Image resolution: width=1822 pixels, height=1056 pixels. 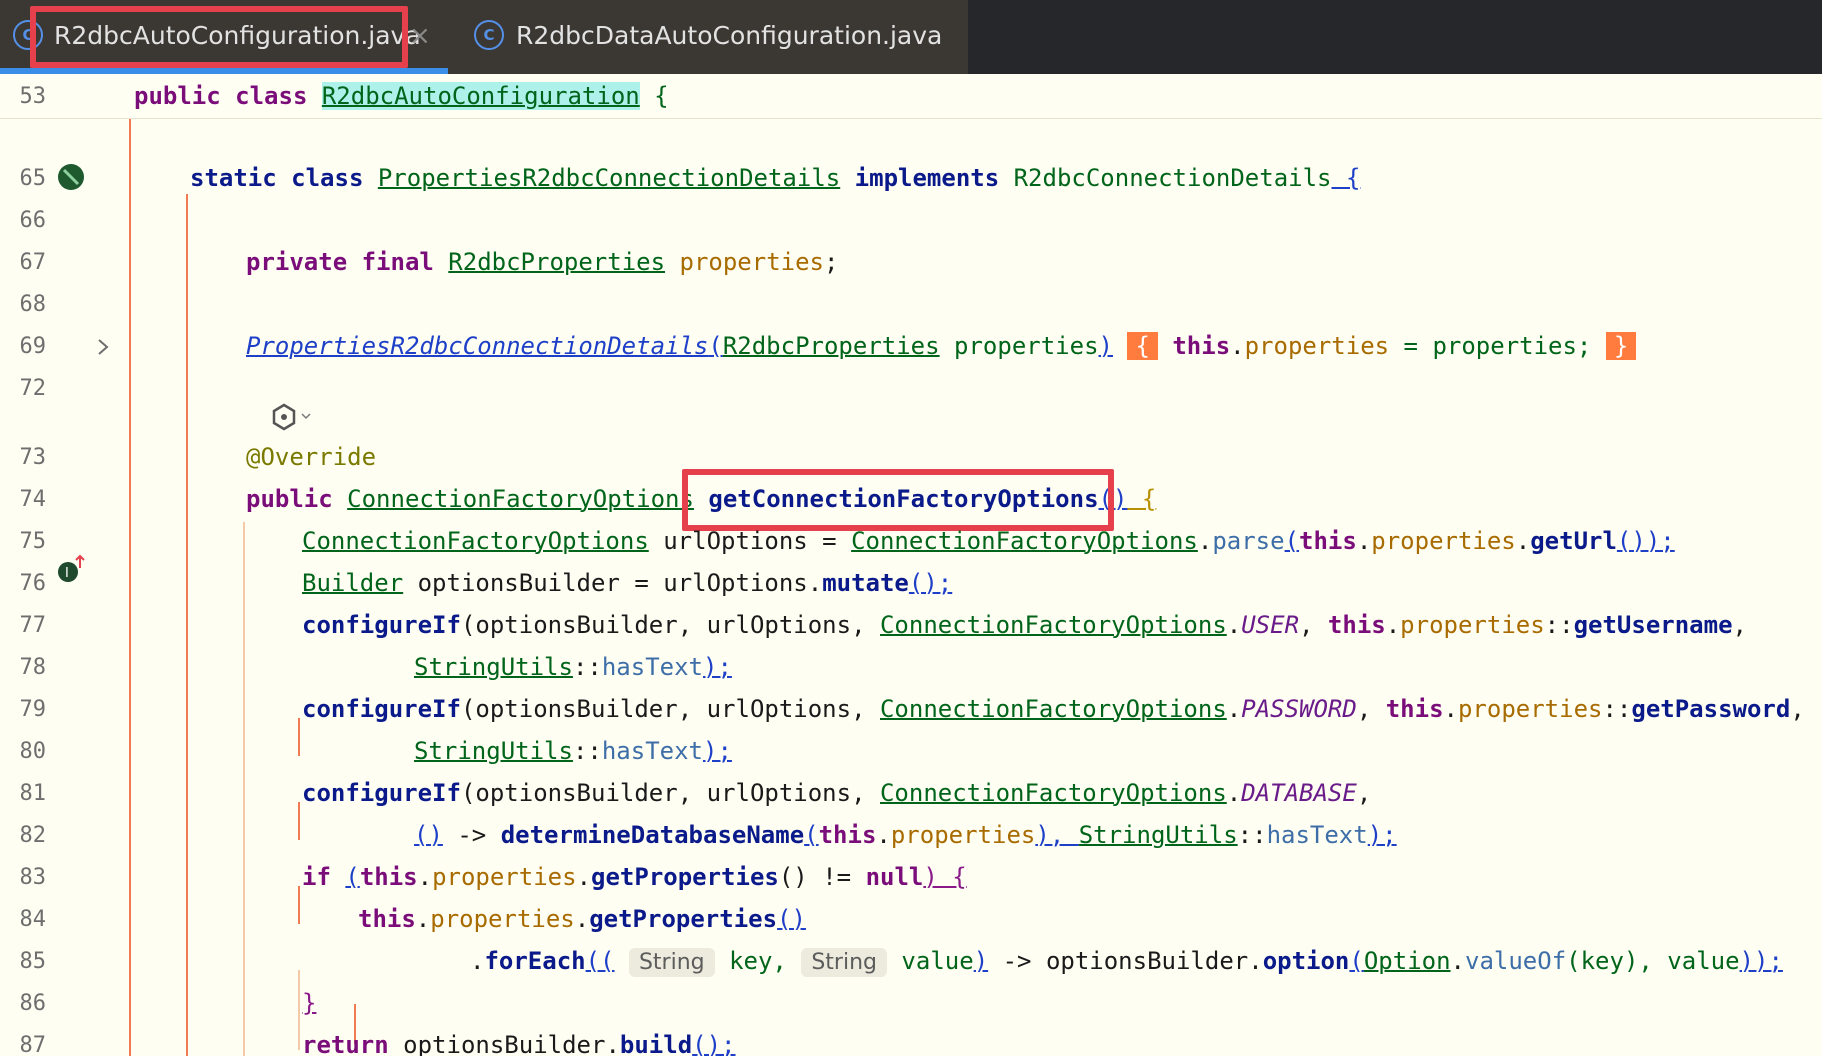 I want to click on chevron-right-icon, so click(x=104, y=347).